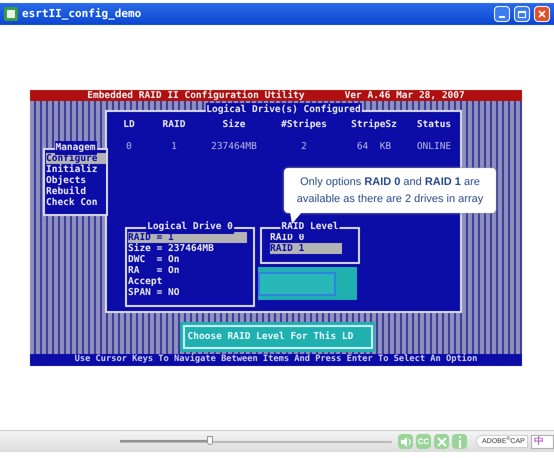  I want to click on callout-text: Only options RAID 0 and RAID 1 are, so click(390, 182).